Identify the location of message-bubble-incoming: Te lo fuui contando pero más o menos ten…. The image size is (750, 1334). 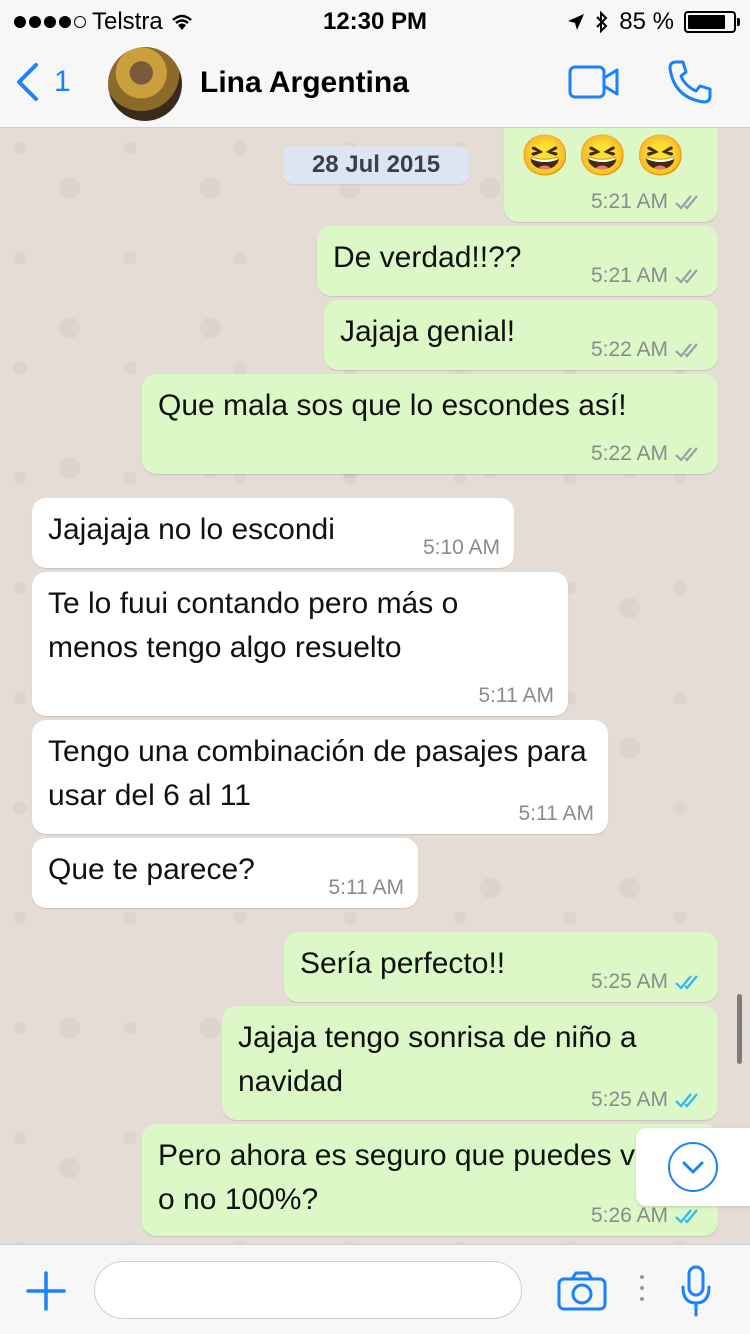
(300, 644).